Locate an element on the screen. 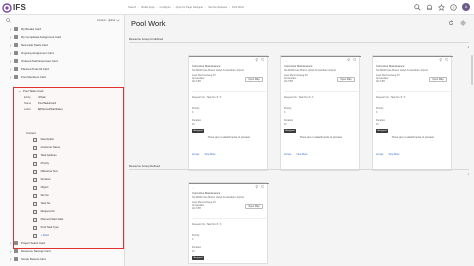 The height and width of the screenshot is (266, 474). content-field: Priority is located at coordinates (41, 164).